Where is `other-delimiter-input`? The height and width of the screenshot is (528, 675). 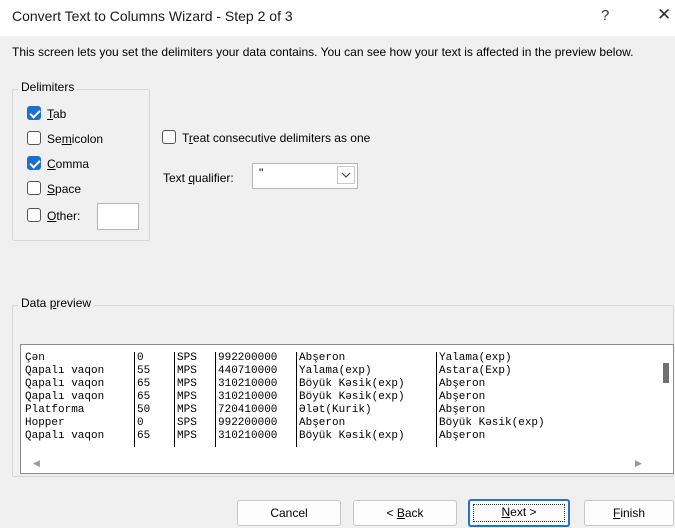
other-delimiter-input is located at coordinates (118, 216).